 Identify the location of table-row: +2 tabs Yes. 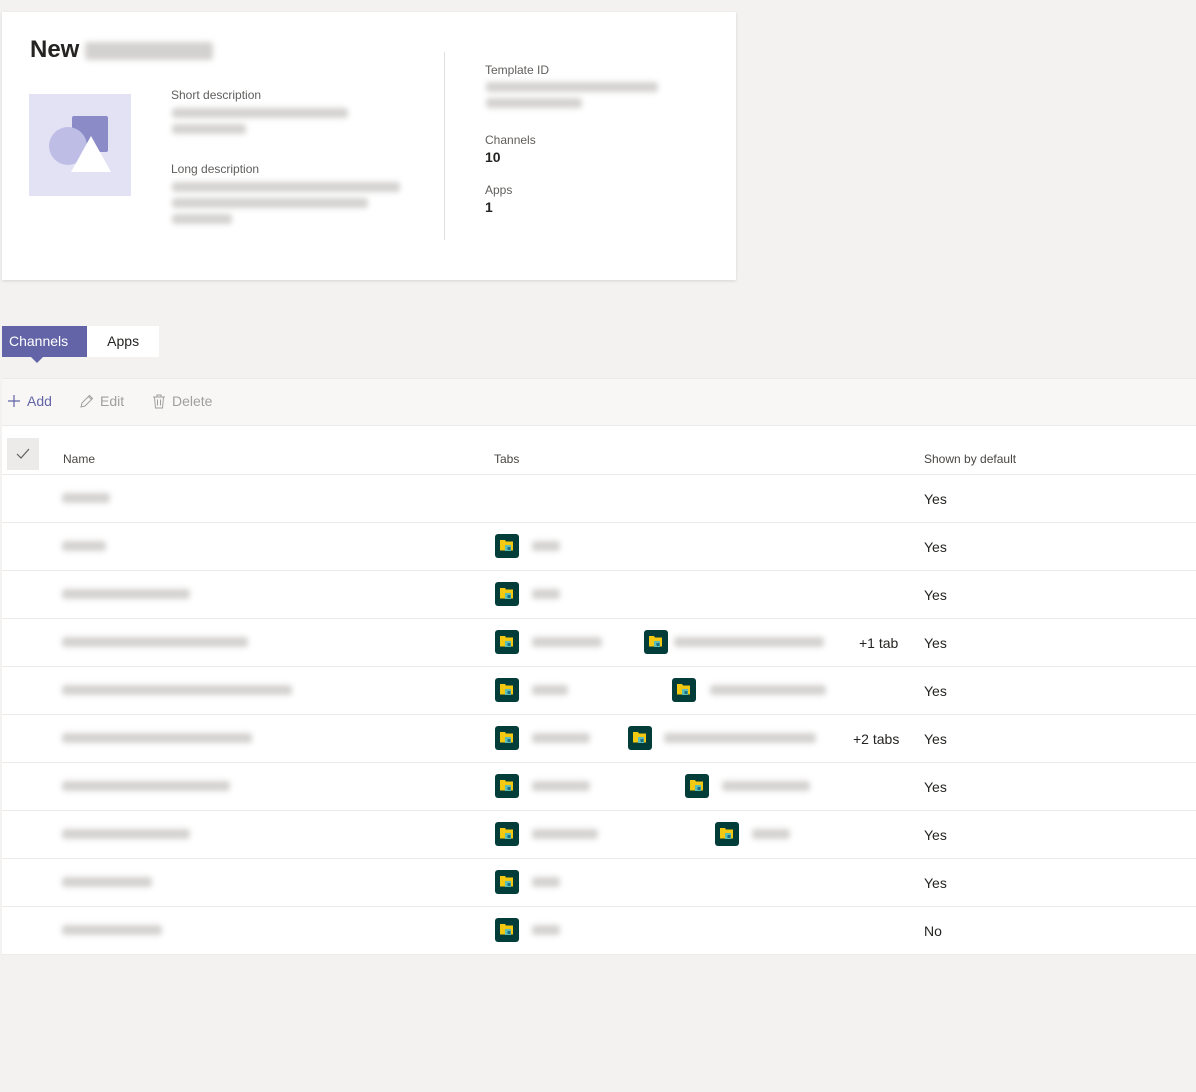
(599, 739).